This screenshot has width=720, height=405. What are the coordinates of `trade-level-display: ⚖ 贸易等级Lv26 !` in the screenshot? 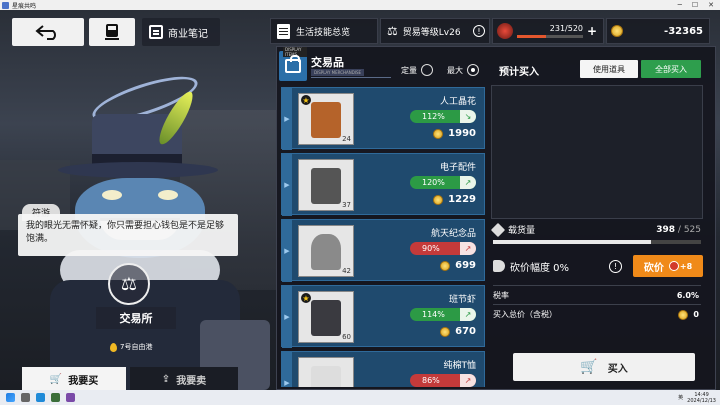 It's located at (435, 31).